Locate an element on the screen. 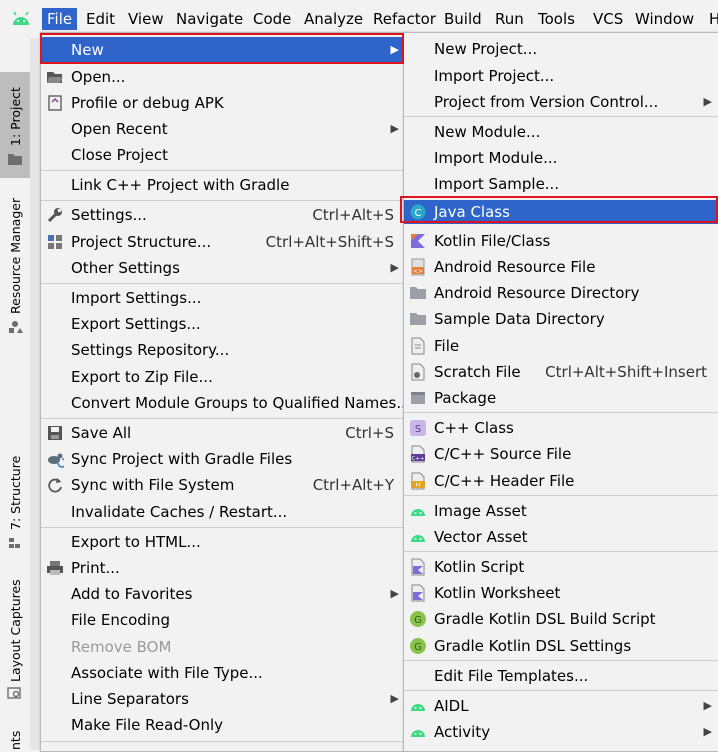 This screenshot has height=752, width=718. menu-item-other-settings: Other Settings ▶ is located at coordinates (223, 268).